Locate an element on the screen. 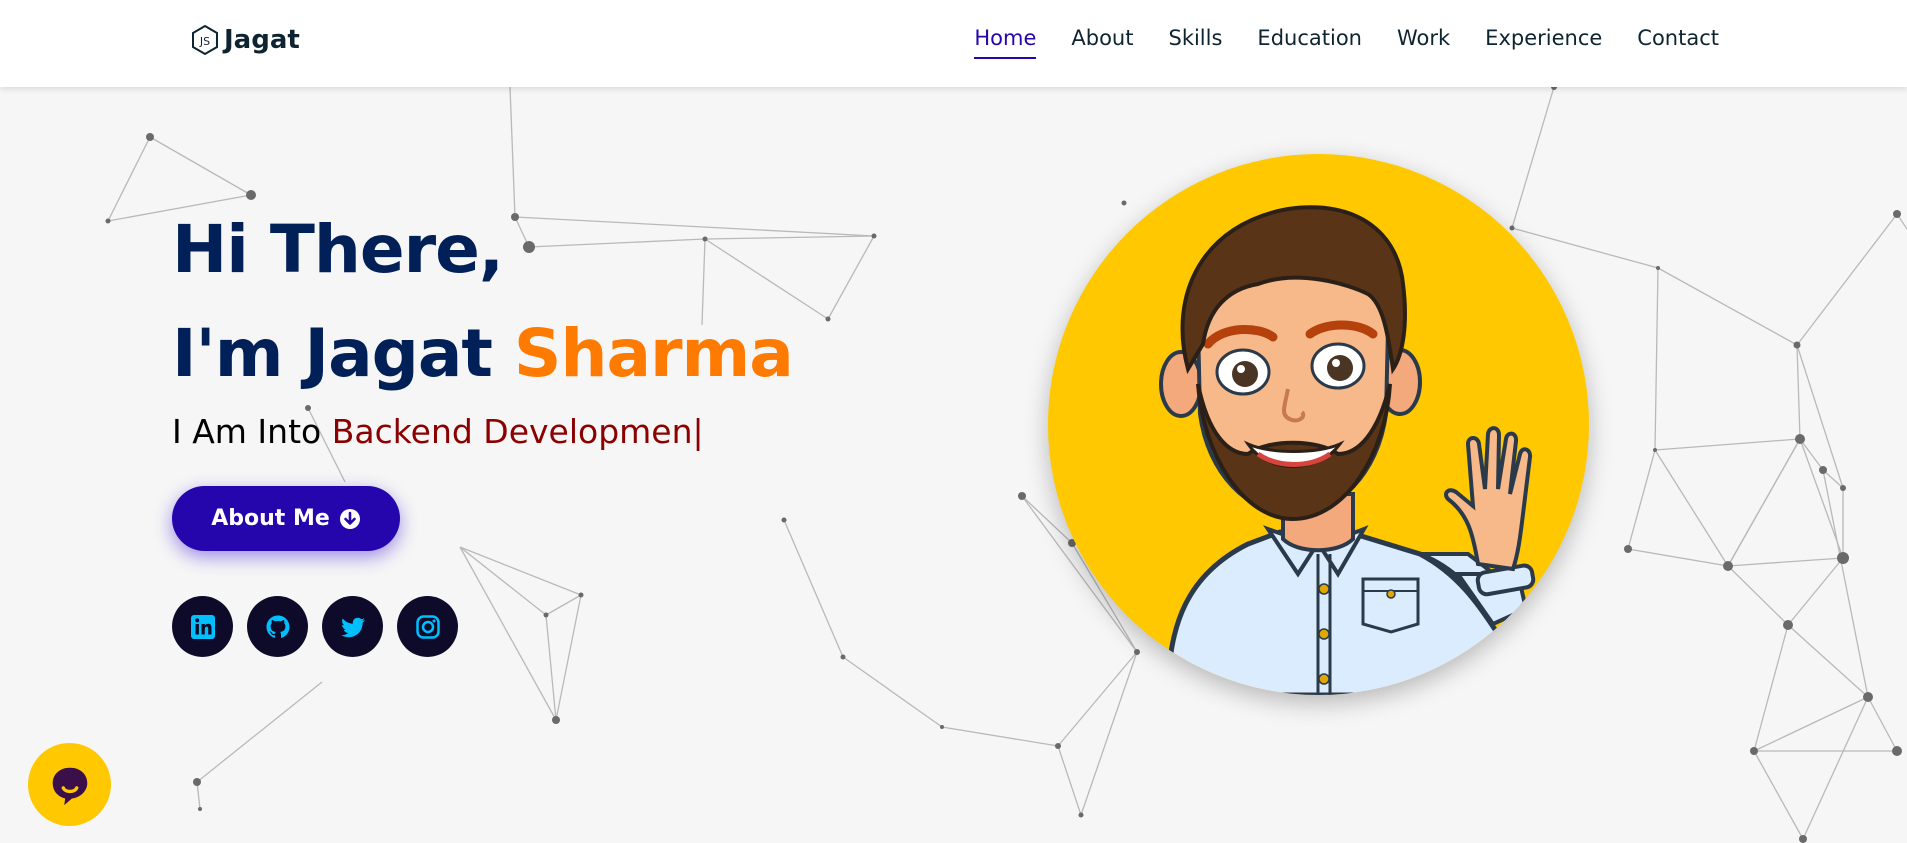  about-me-button: About Me is located at coordinates (286, 518).